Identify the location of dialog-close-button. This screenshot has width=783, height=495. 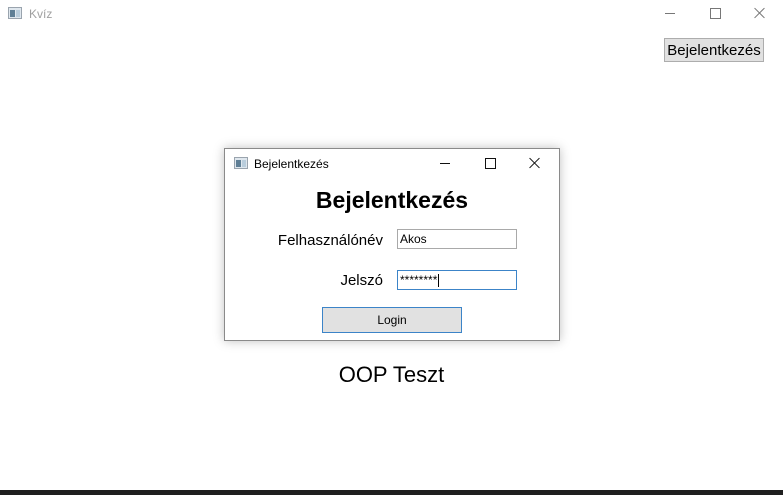
(535, 163).